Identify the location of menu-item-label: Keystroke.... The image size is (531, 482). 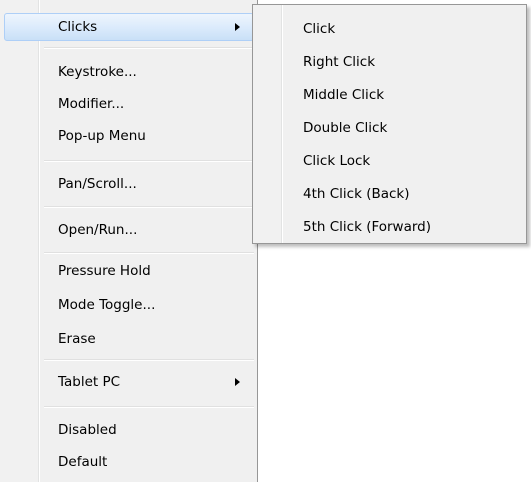
(97, 72).